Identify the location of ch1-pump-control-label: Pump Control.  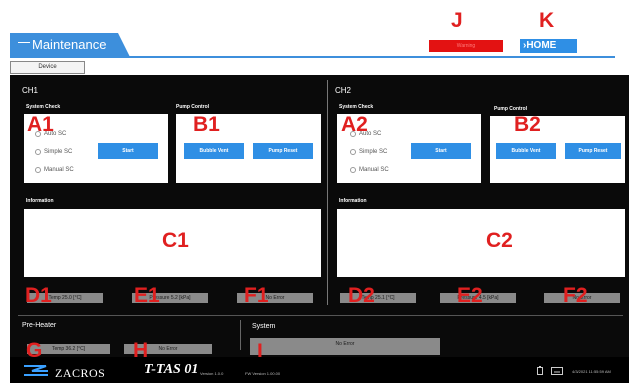
(193, 107).